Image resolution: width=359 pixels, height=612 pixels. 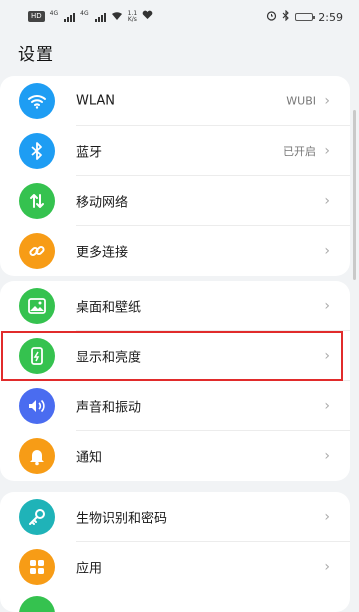 I want to click on settings-item-partial, so click(x=175, y=602).